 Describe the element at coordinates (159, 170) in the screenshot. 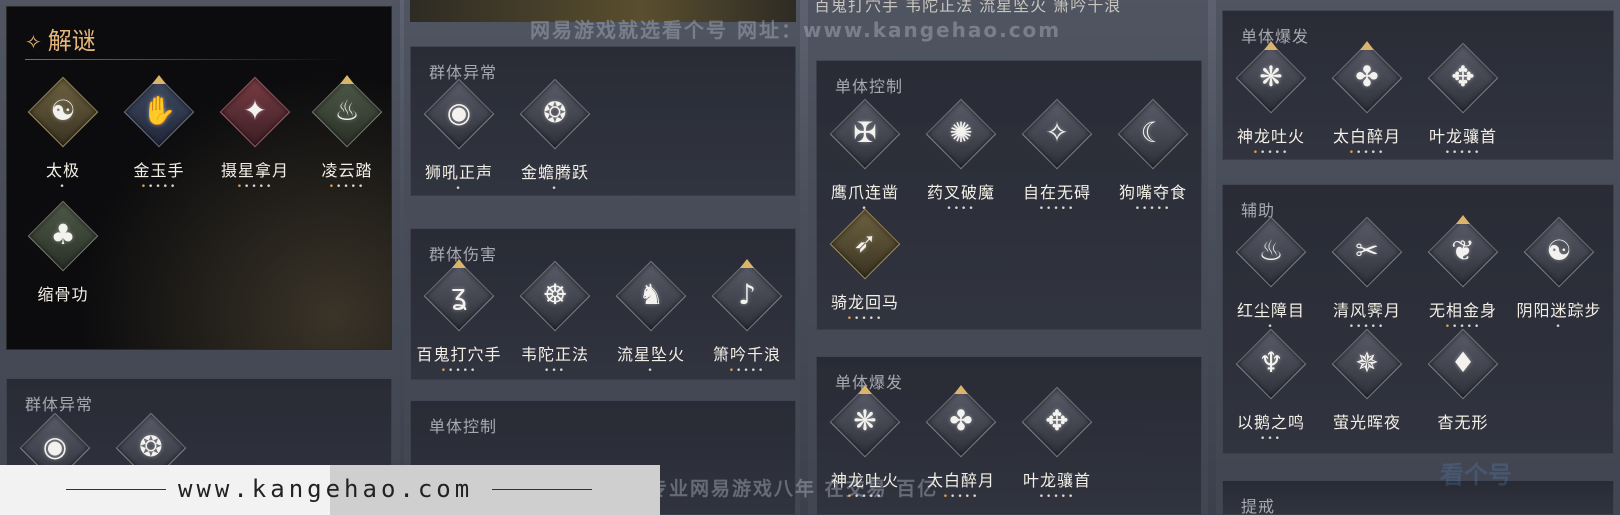

I see `skill-name: 金玉手` at that location.